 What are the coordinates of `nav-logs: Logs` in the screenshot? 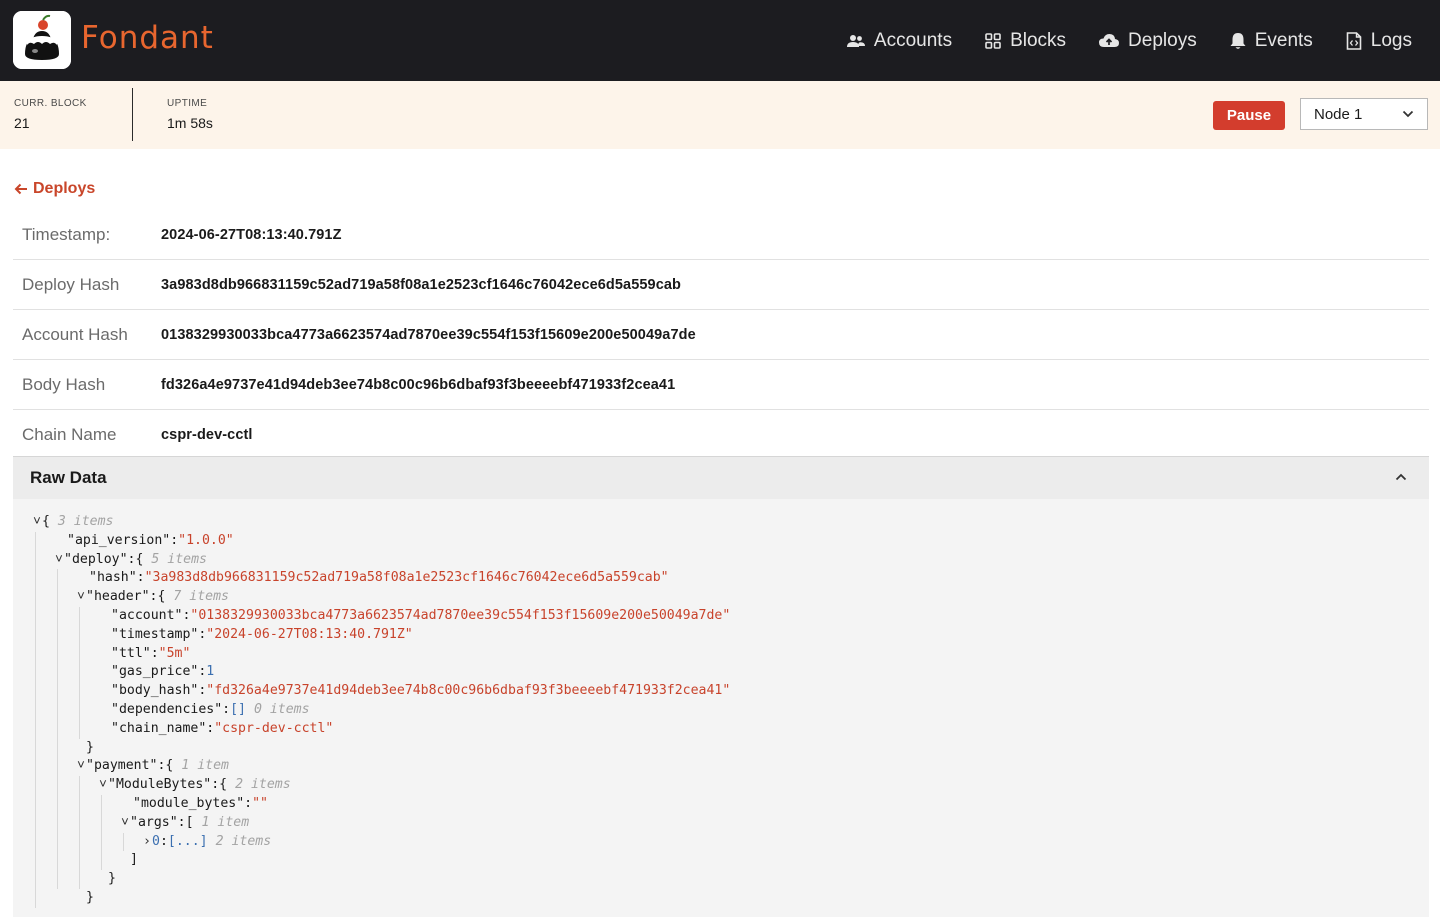 It's located at (1379, 41).